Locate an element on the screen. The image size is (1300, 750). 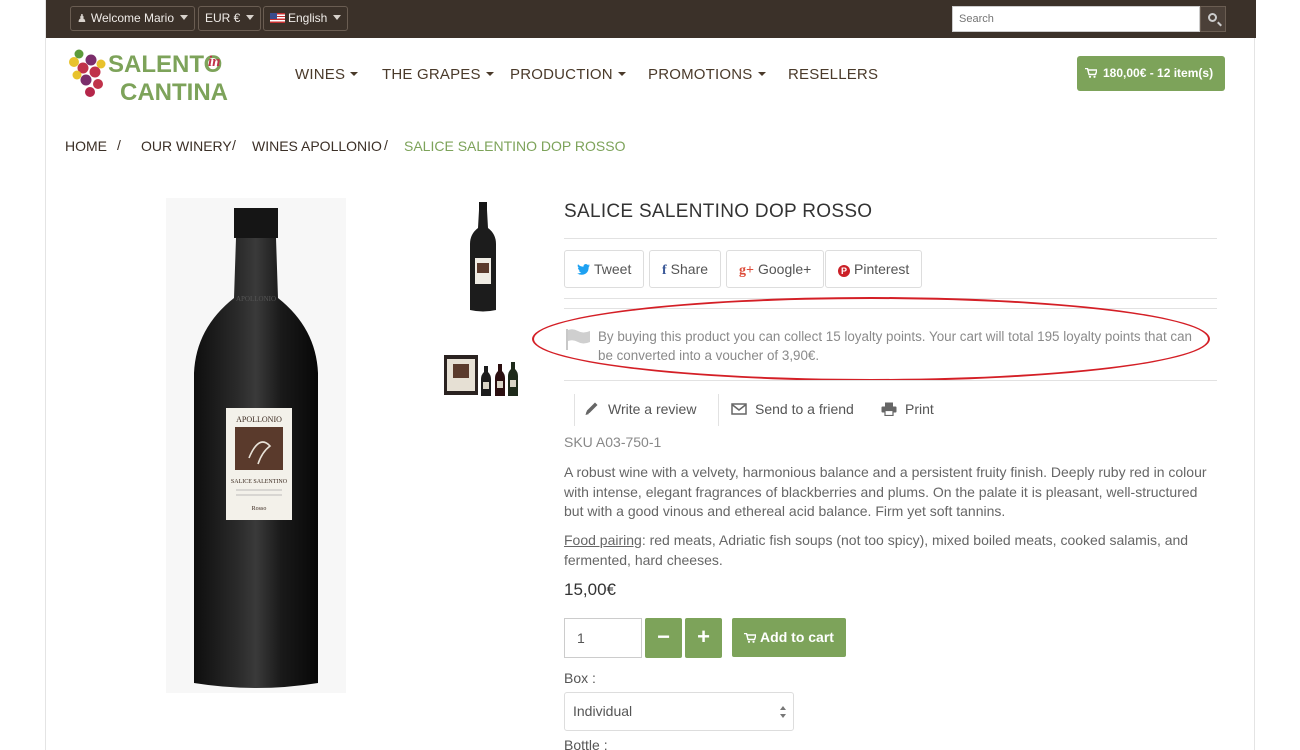
search-button is located at coordinates (1213, 19).